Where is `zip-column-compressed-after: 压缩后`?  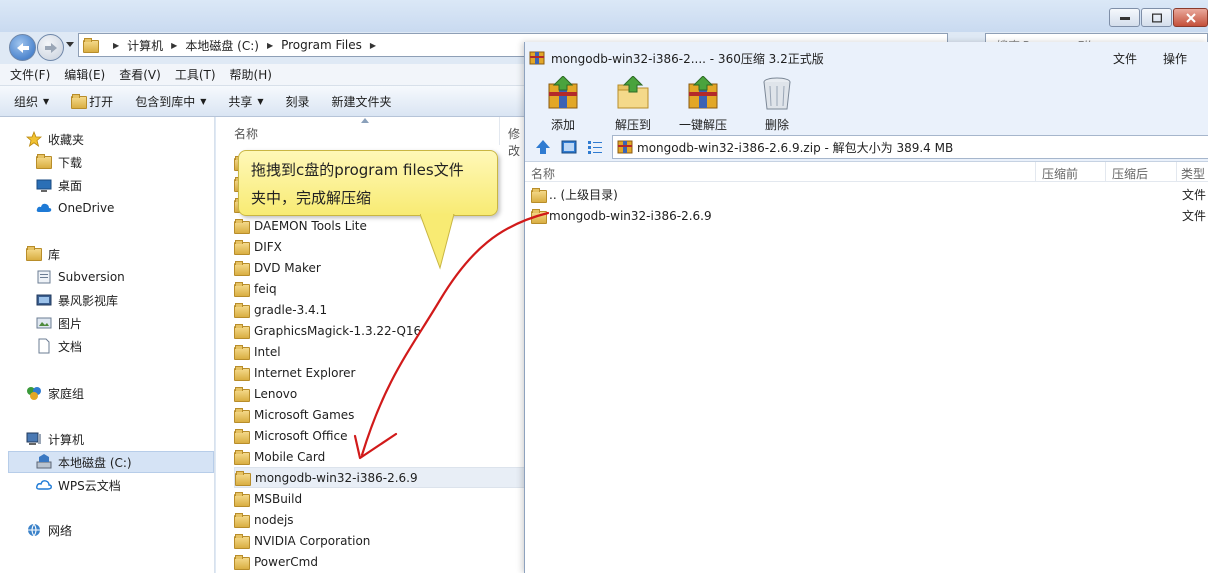 zip-column-compressed-after: 压缩后 is located at coordinates (1130, 173).